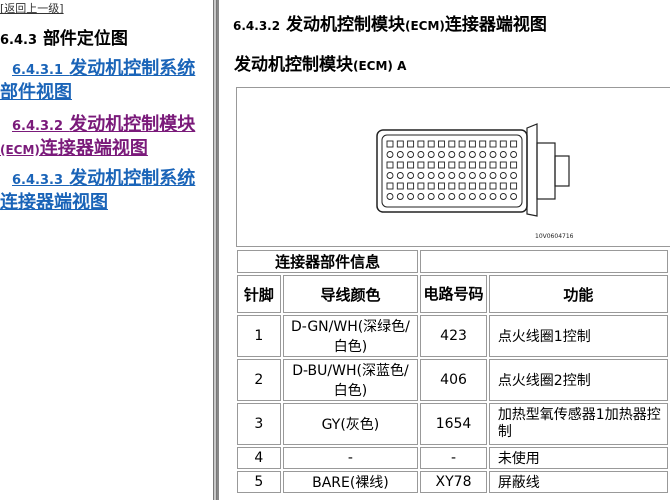  I want to click on nav-heading: 6.4.3 部件定位图, so click(105, 36).